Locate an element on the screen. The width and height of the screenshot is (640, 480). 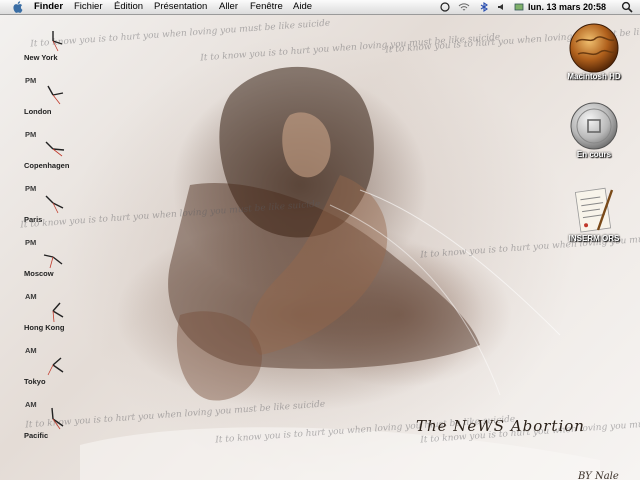
clock-city: Tokyo is located at coordinates (35, 381).